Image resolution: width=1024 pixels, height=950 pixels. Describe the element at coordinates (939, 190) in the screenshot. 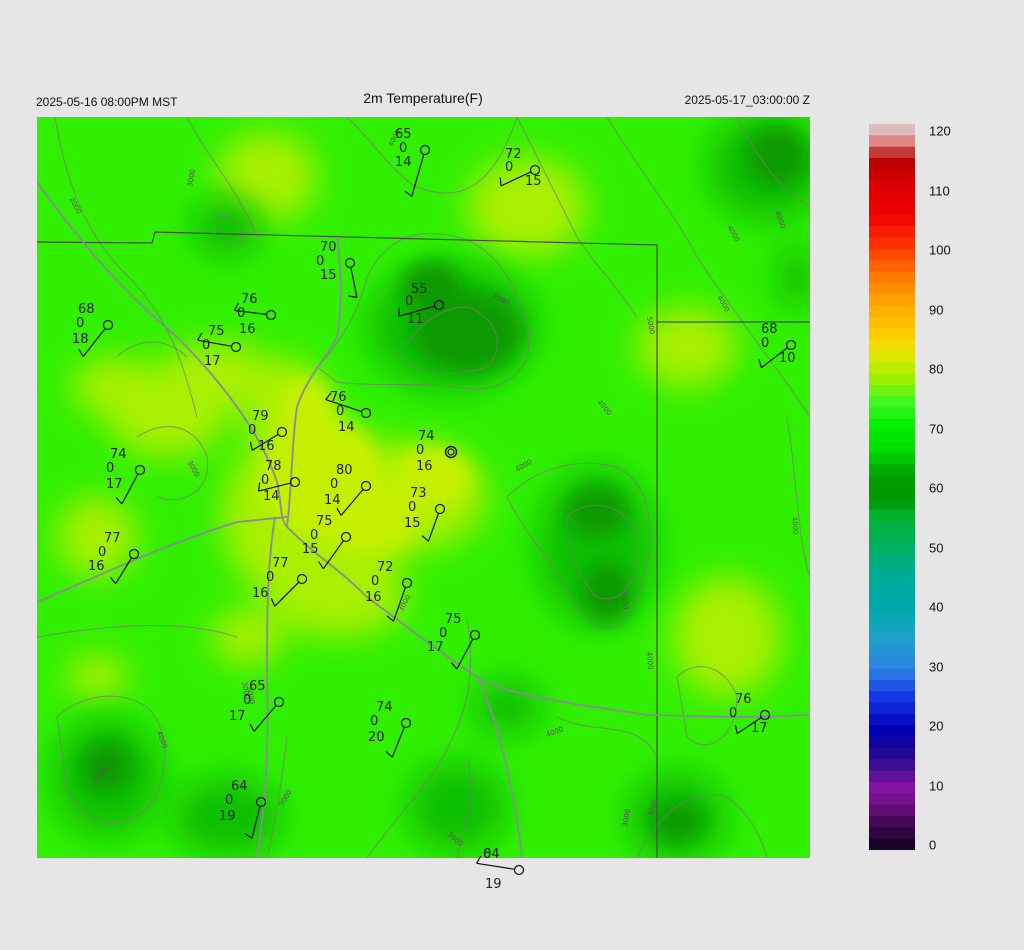

I see `colorbar-tick-label: 110` at that location.